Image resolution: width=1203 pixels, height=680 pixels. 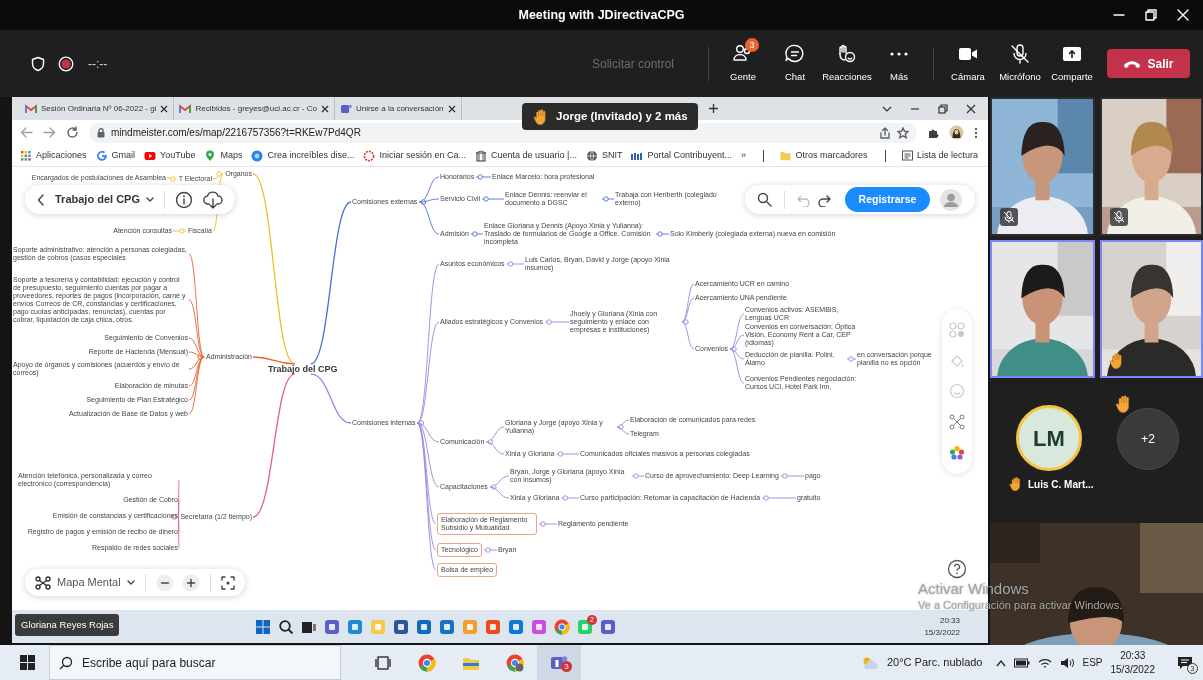 What do you see at coordinates (98, 64) in the screenshot?
I see `meeting-timer: --:--` at bounding box center [98, 64].